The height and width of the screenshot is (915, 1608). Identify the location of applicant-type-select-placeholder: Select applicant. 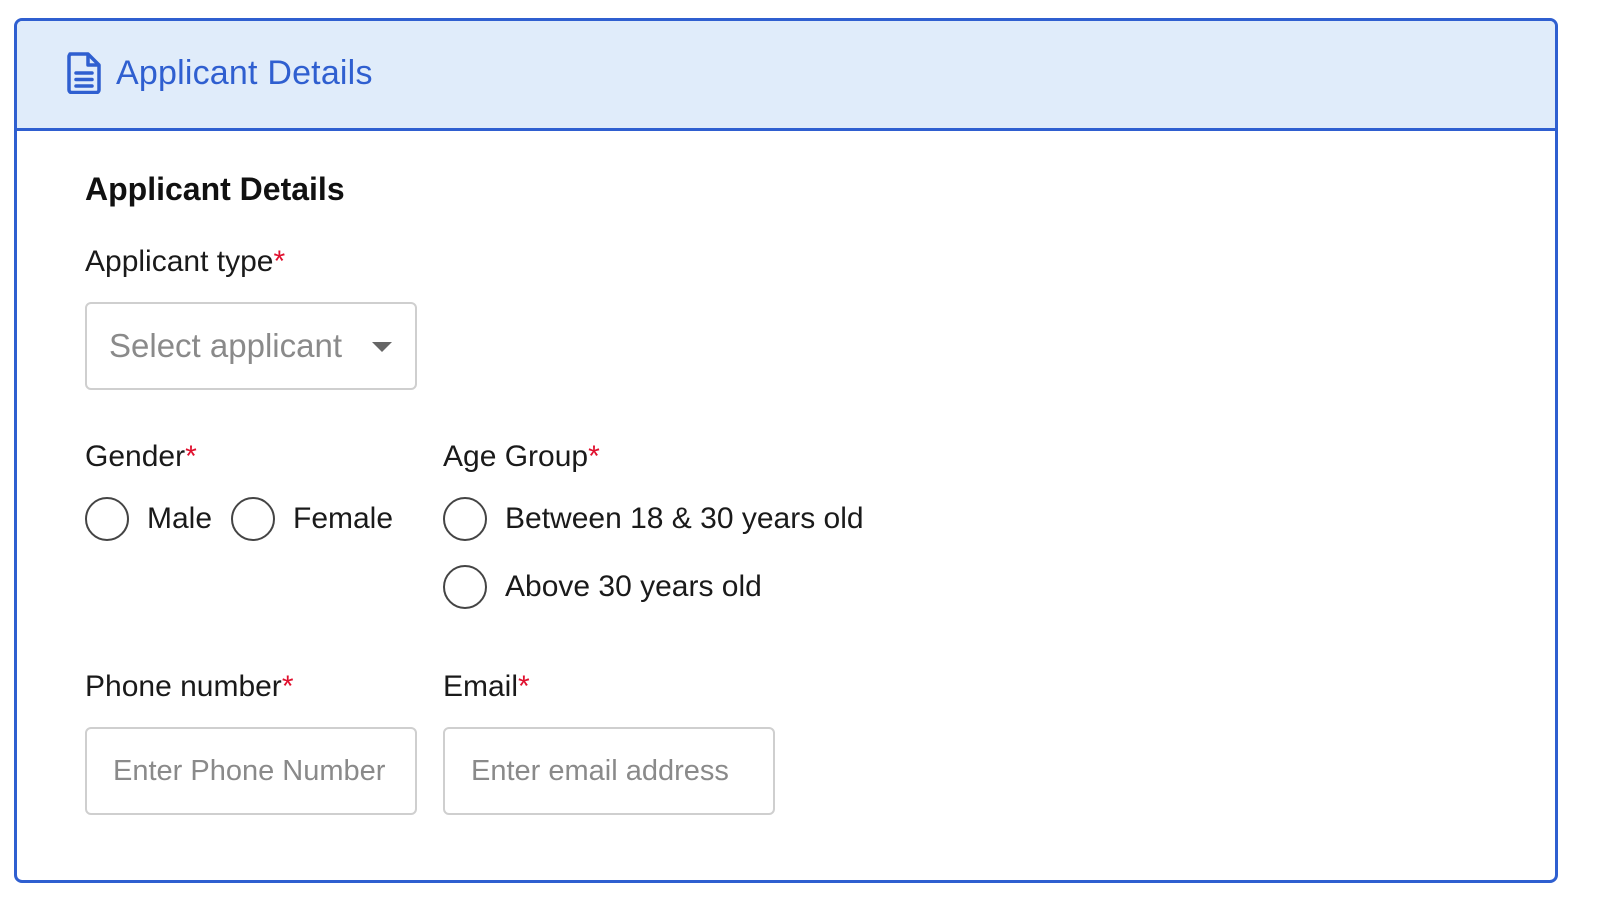
(225, 345).